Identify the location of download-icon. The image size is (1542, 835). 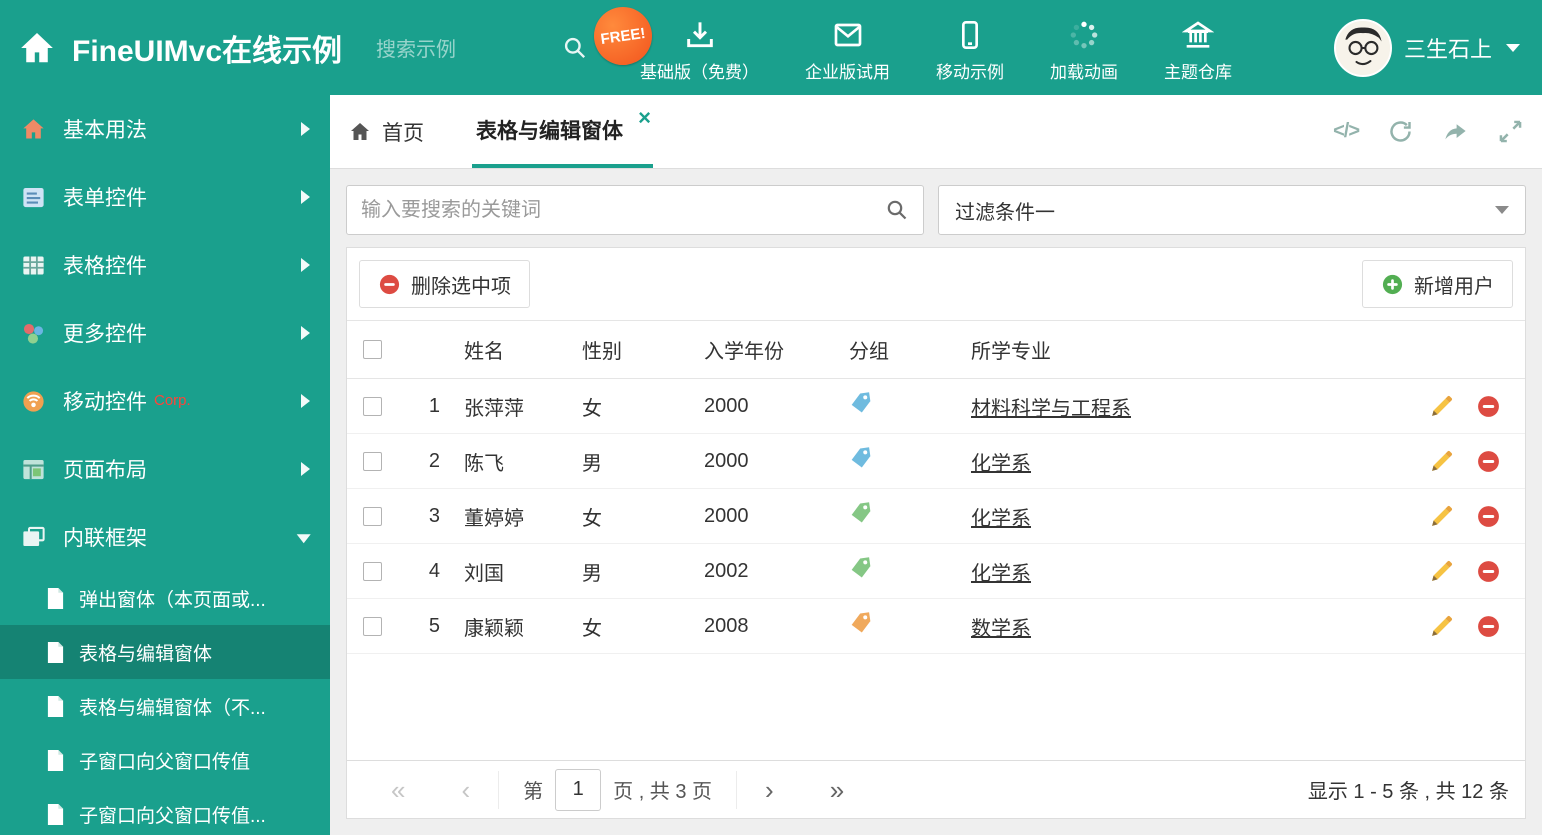
(699, 34).